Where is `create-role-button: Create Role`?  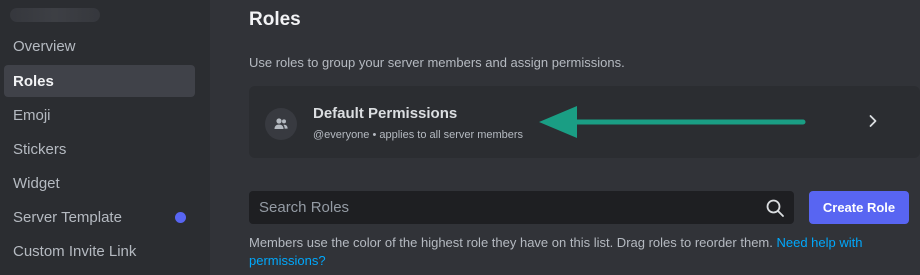
create-role-button: Create Role is located at coordinates (859, 207).